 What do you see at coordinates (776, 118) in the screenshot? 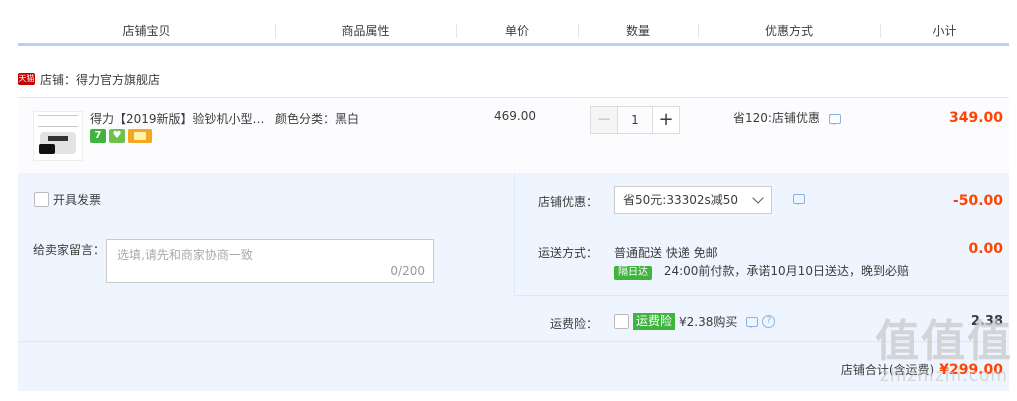
I see `item-discount-text: 省120:店铺优惠` at bounding box center [776, 118].